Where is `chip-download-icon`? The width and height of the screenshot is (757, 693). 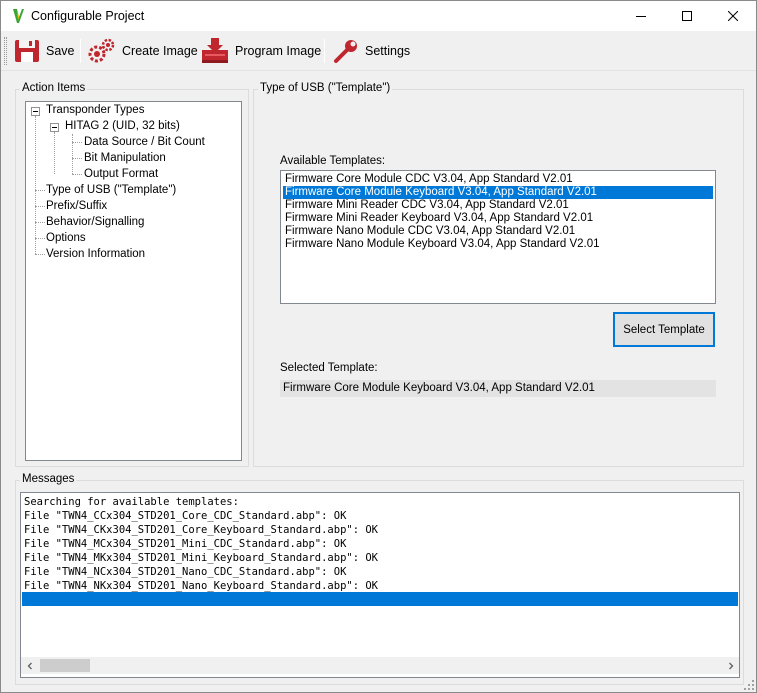
chip-download-icon is located at coordinates (215, 50).